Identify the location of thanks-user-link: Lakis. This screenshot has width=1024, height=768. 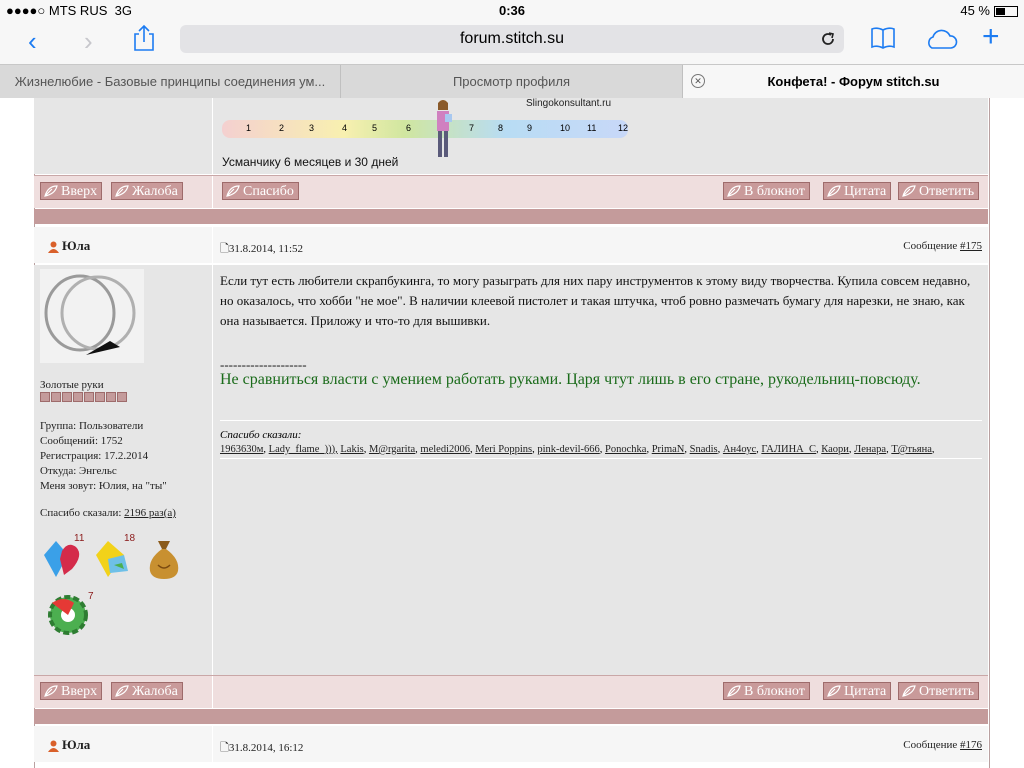
(351, 449).